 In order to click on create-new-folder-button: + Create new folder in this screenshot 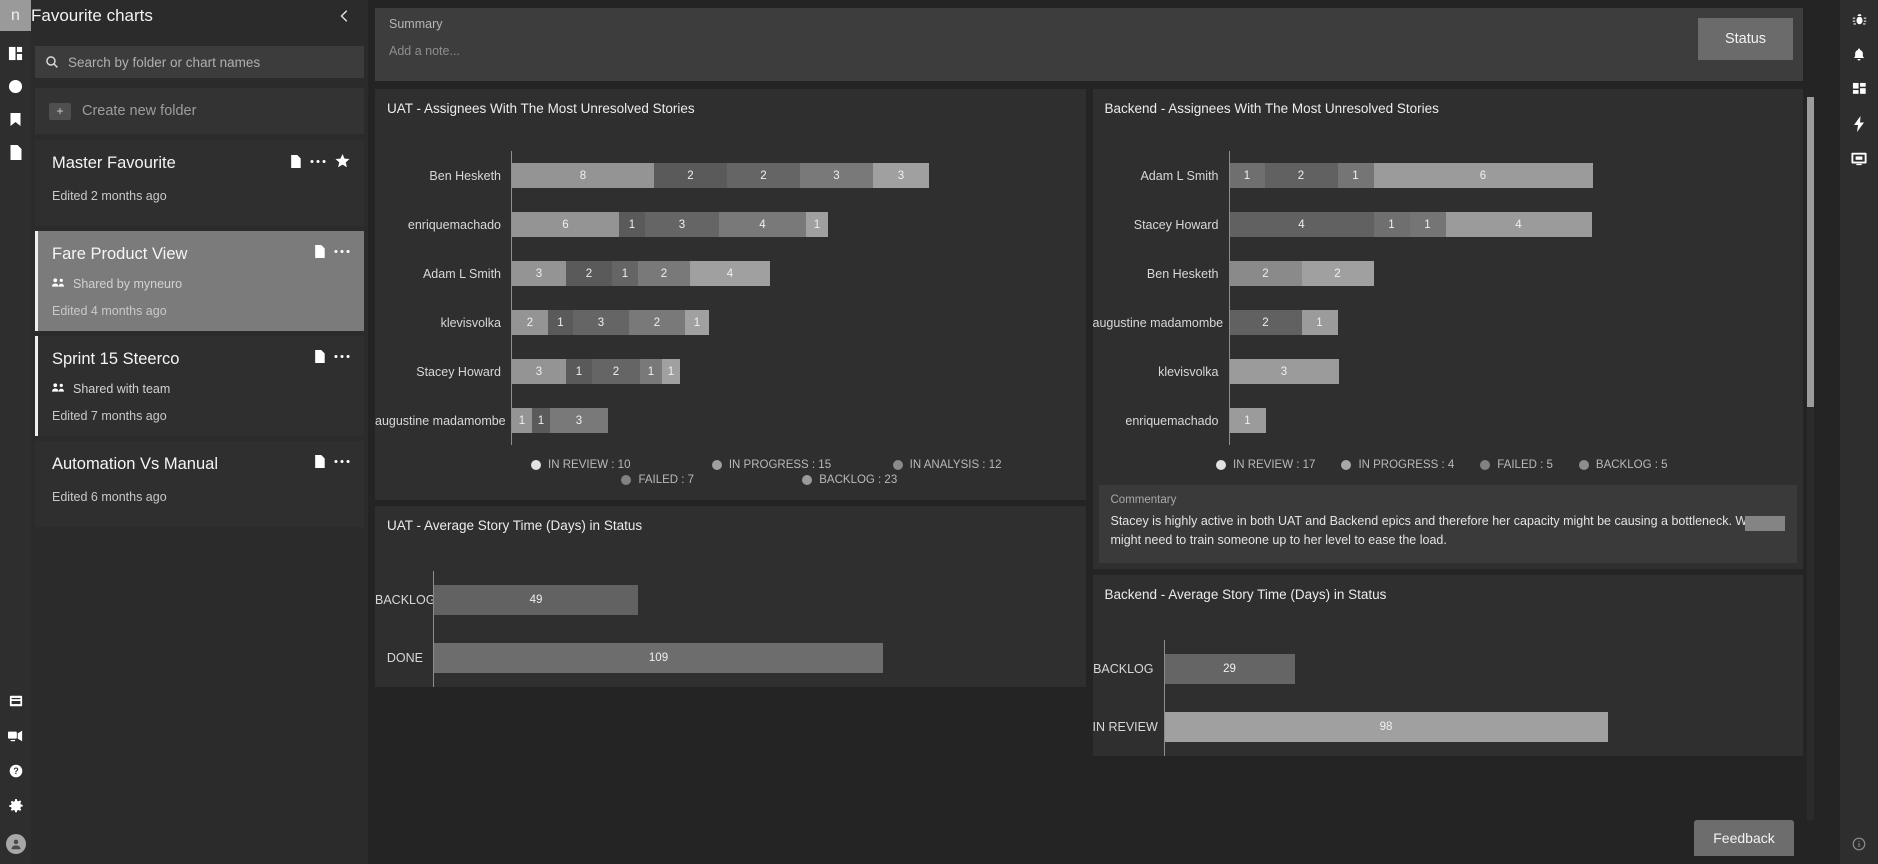, I will do `click(199, 111)`.